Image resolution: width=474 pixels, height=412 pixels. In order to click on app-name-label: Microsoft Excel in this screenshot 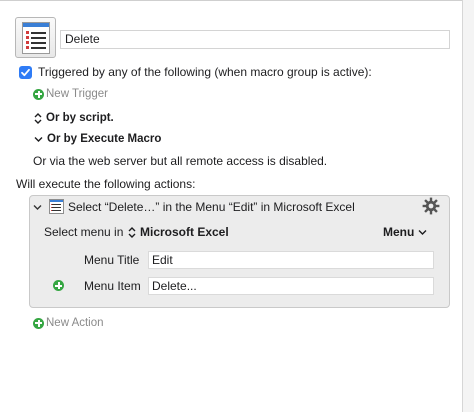, I will do `click(184, 232)`.